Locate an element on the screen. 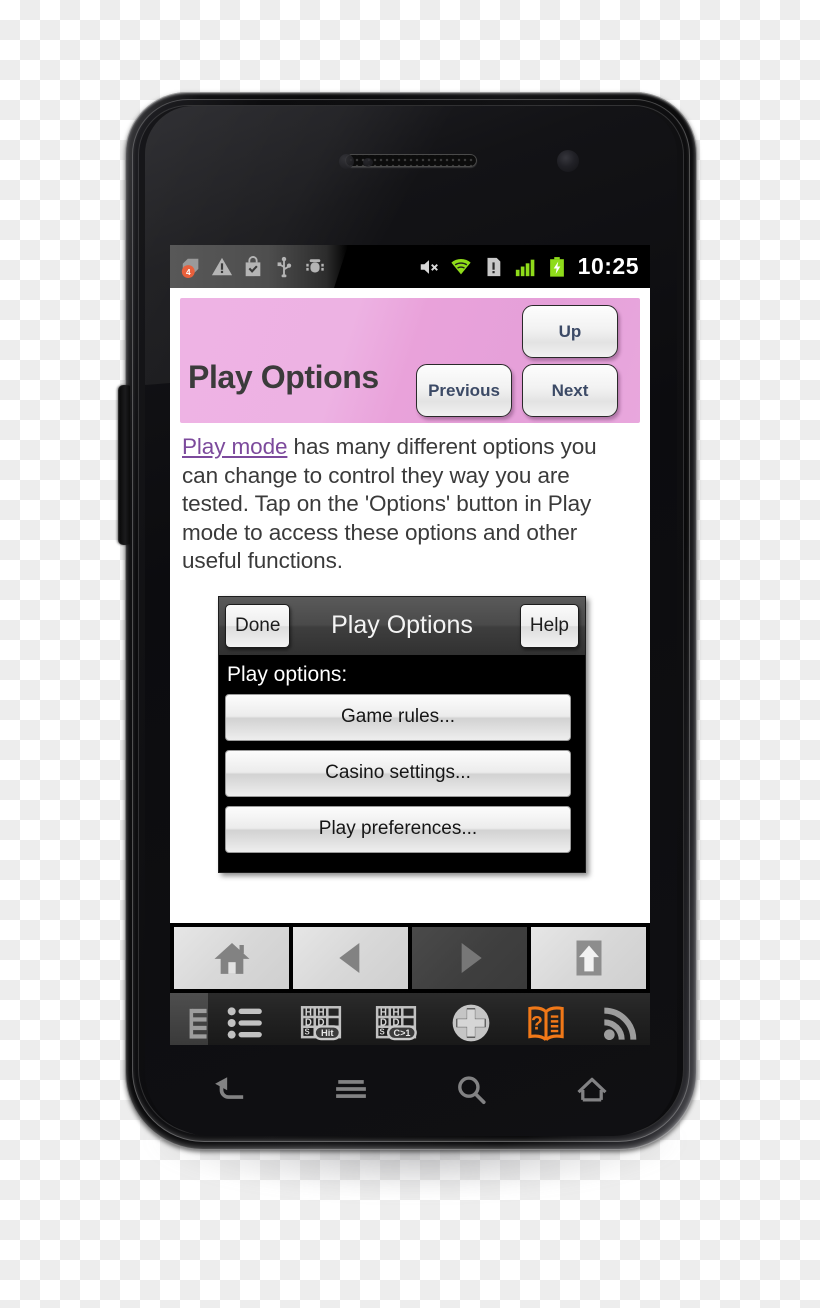 The height and width of the screenshot is (1308, 820). signal-bars-icon is located at coordinates (525, 267).